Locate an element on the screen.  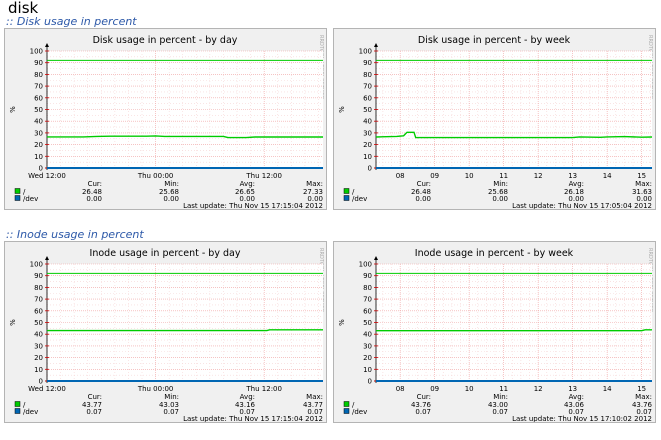
last-update-text: Last update: Thu Nov 15 17:05:04 2012 is located at coordinates (582, 205).